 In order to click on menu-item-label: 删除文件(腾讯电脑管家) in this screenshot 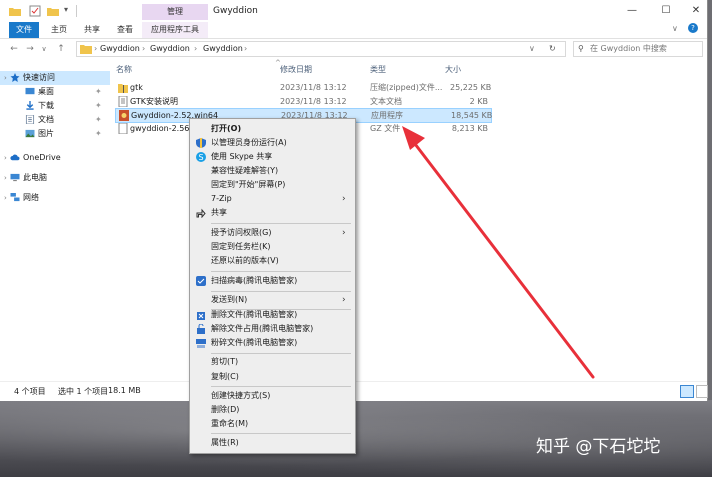, I will do `click(254, 314)`.